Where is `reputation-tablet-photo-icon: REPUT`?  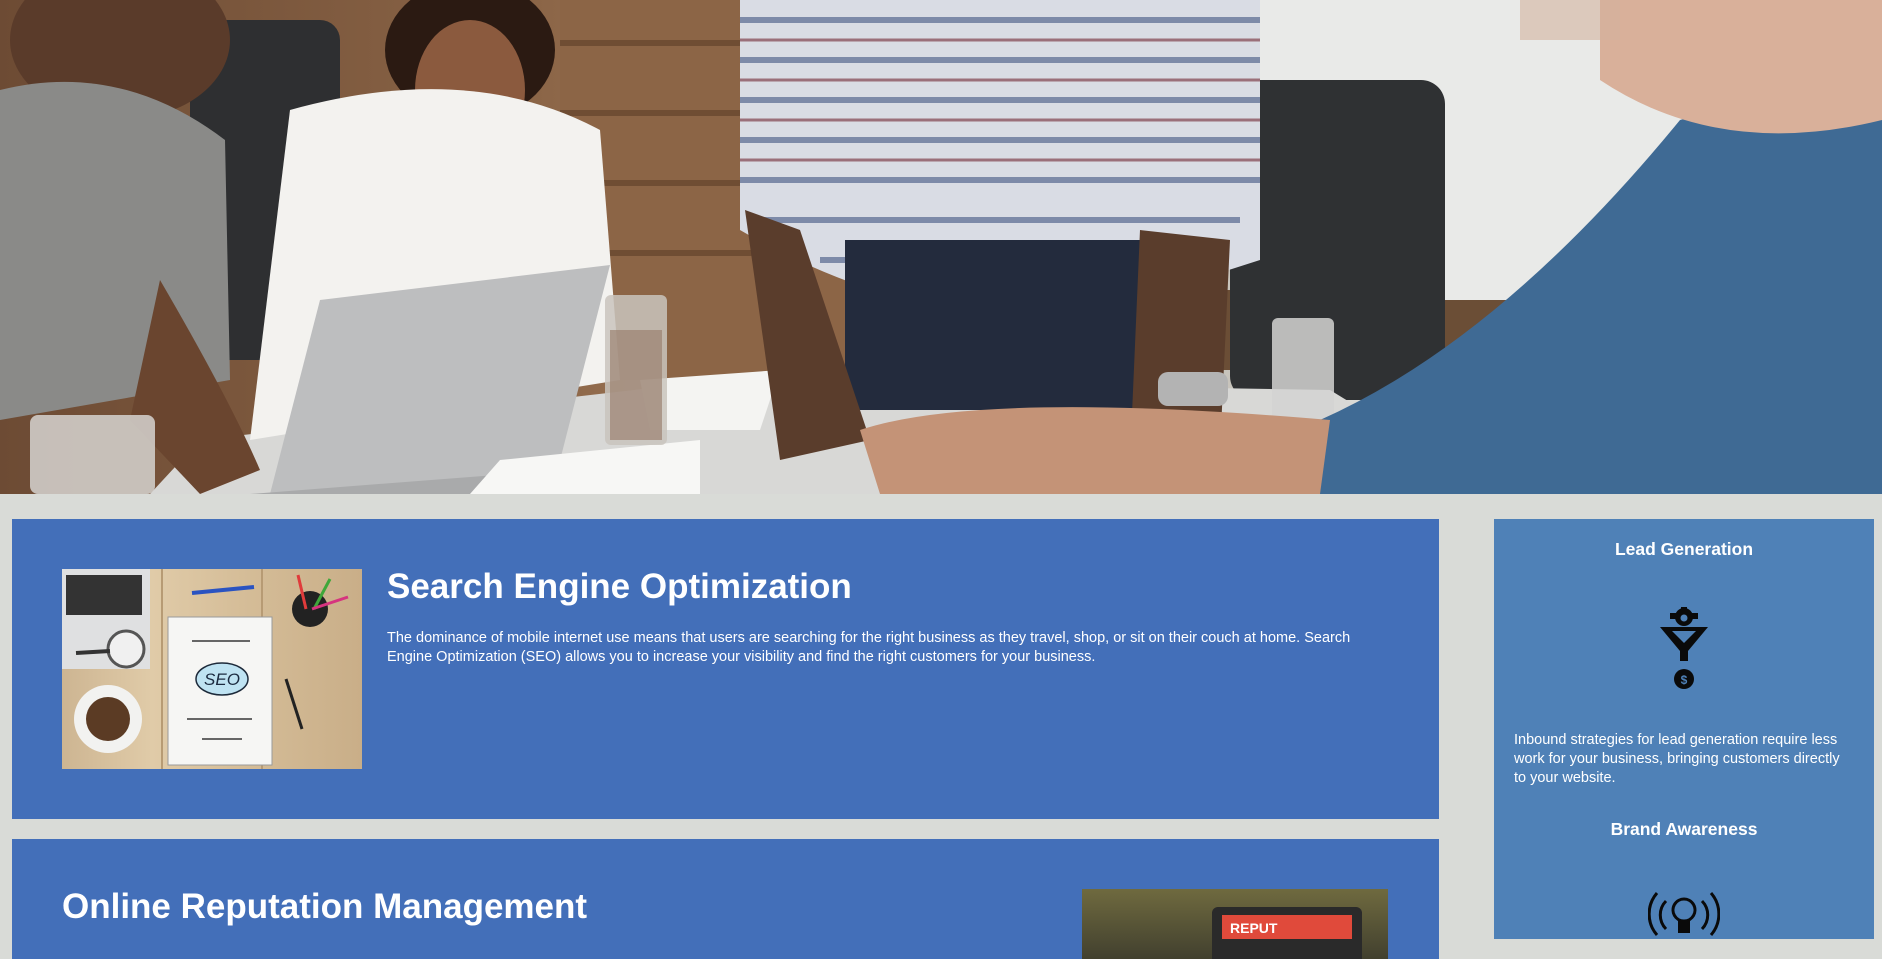 reputation-tablet-photo-icon: REPUT is located at coordinates (1287, 933).